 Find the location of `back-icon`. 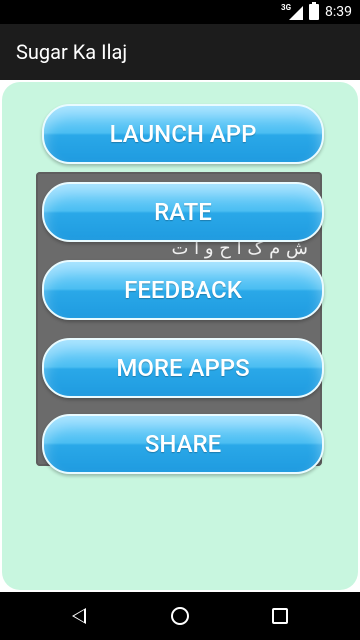

back-icon is located at coordinates (79, 616).